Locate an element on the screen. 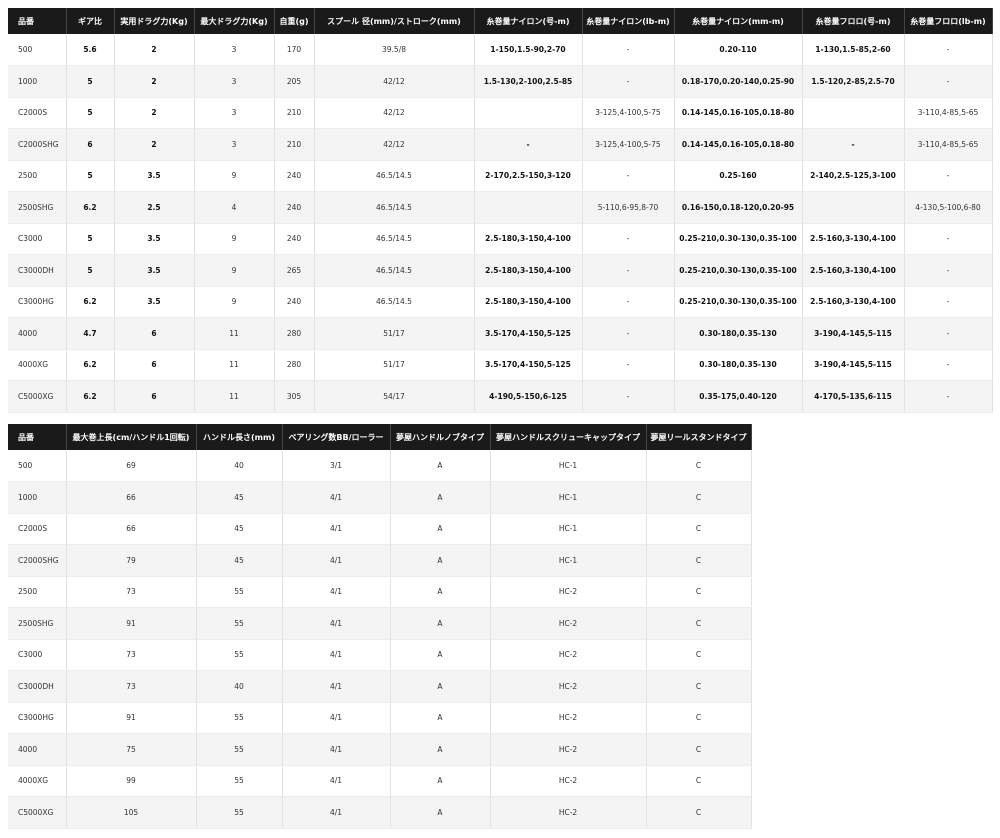  table-cell: 6.2 is located at coordinates (90, 302).